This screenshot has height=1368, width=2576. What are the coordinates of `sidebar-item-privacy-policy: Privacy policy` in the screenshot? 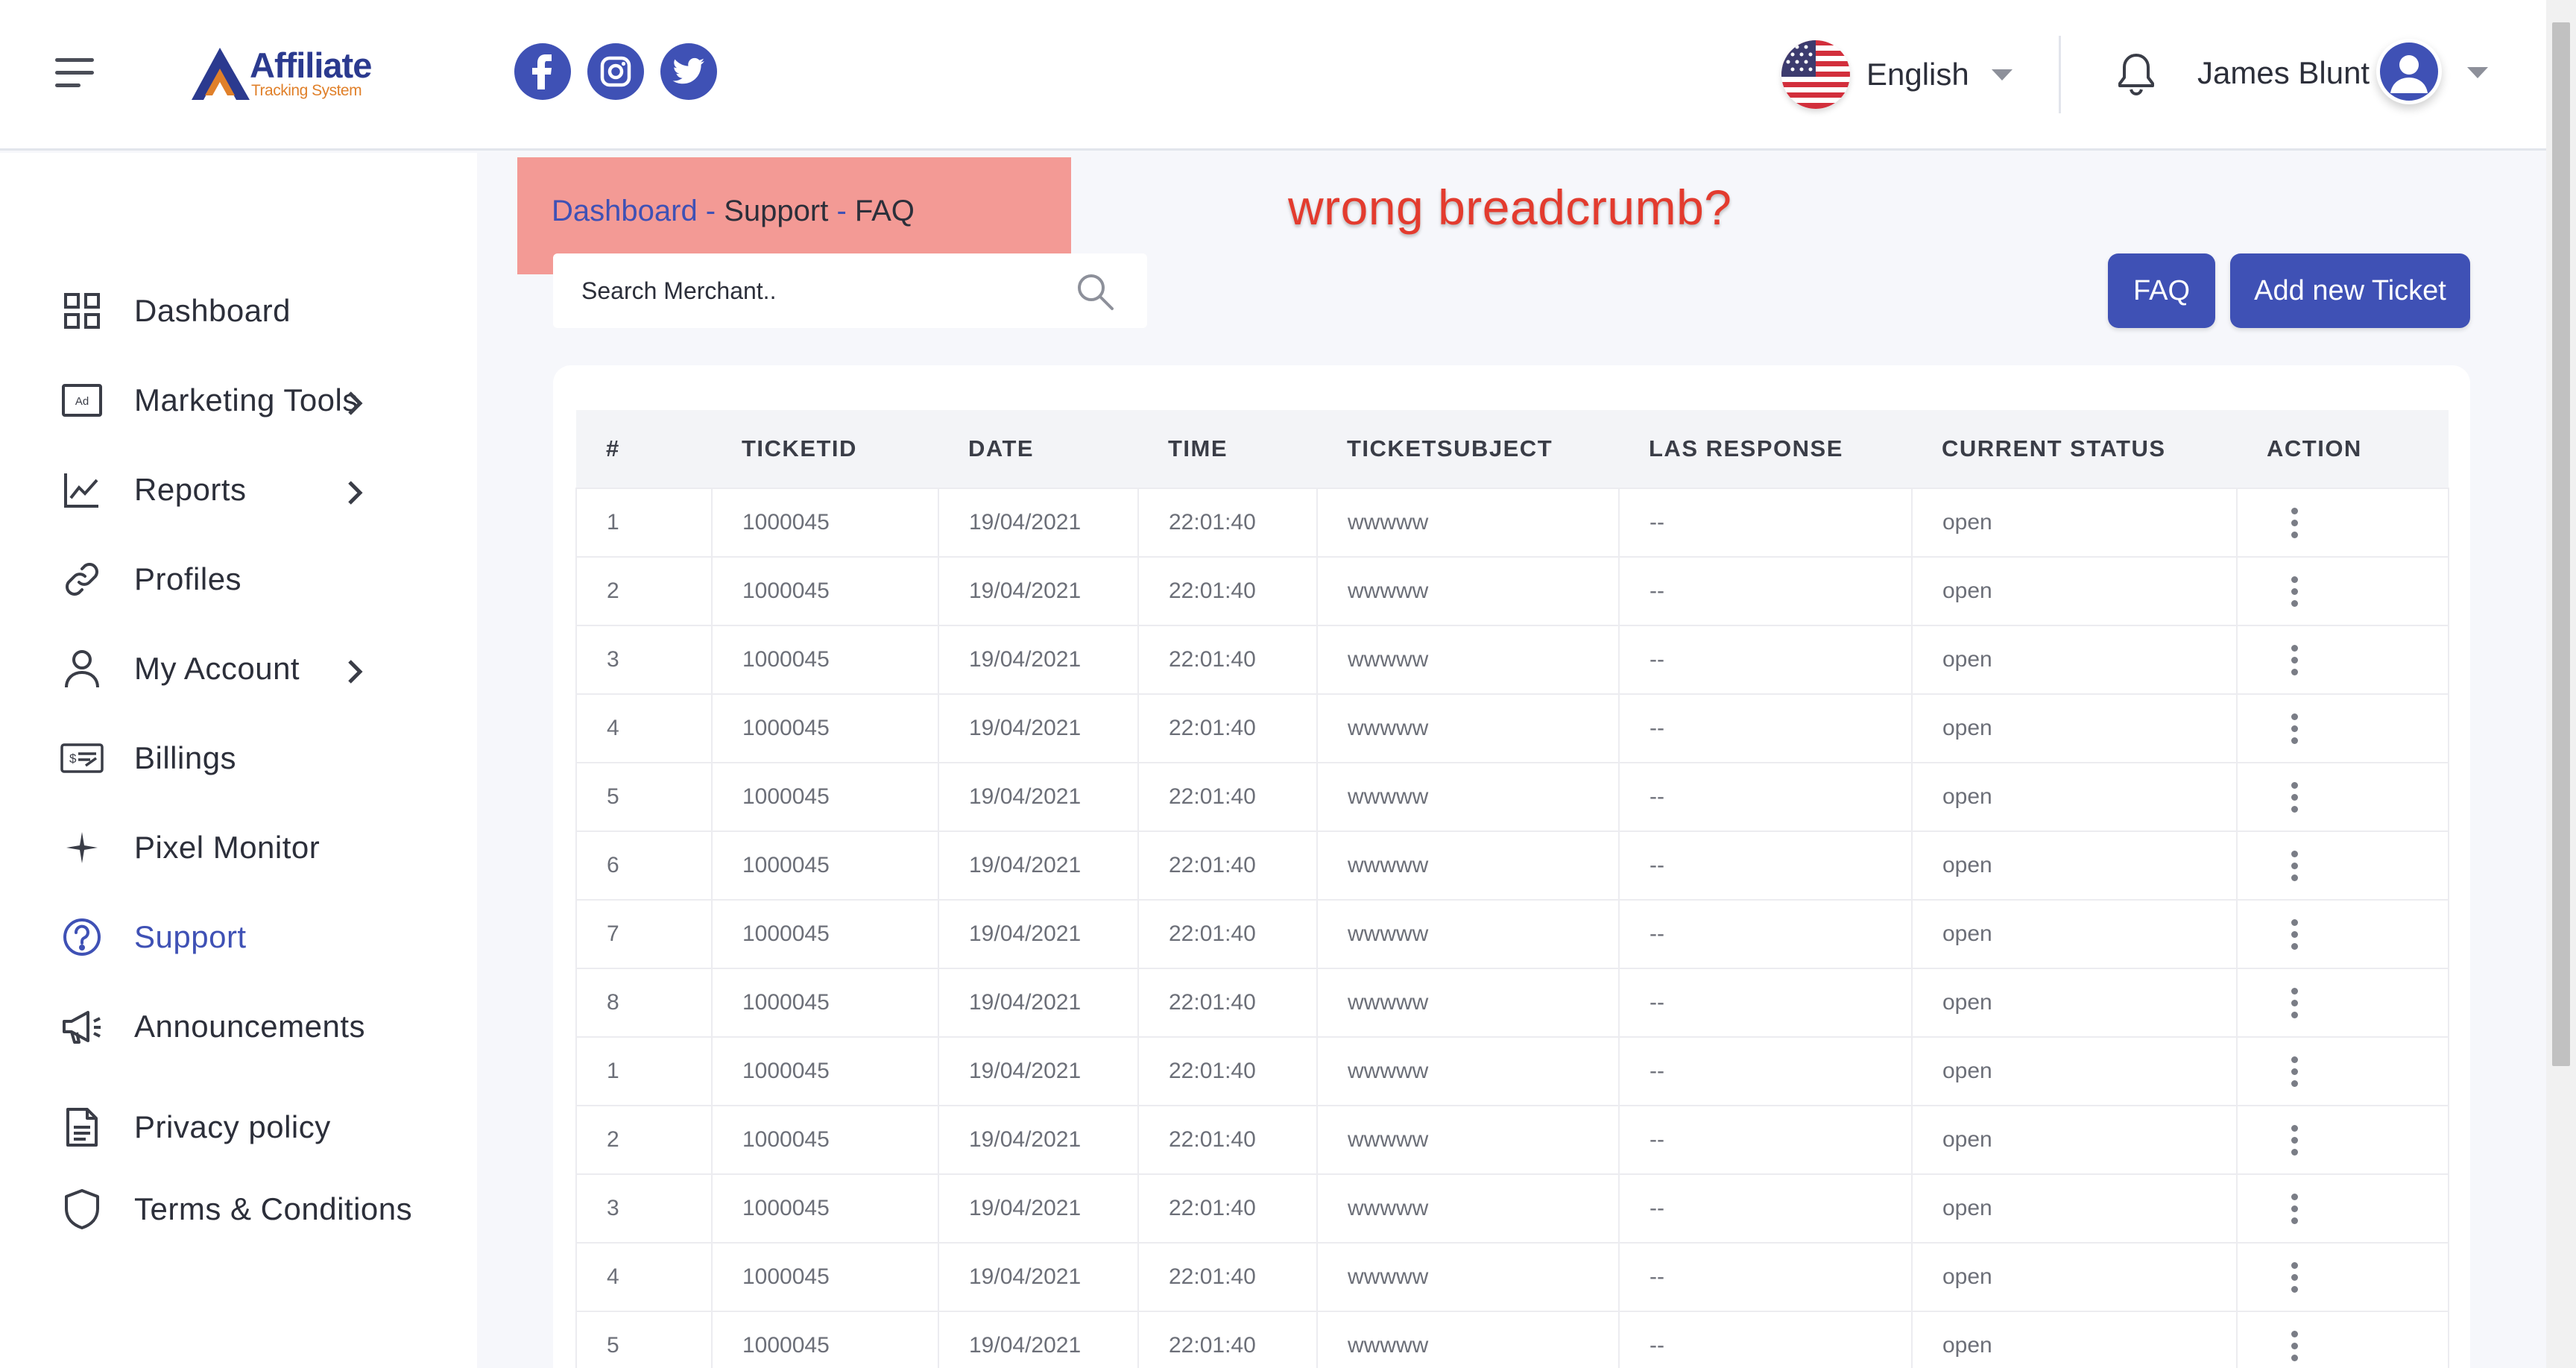 It's located at (195, 1127).